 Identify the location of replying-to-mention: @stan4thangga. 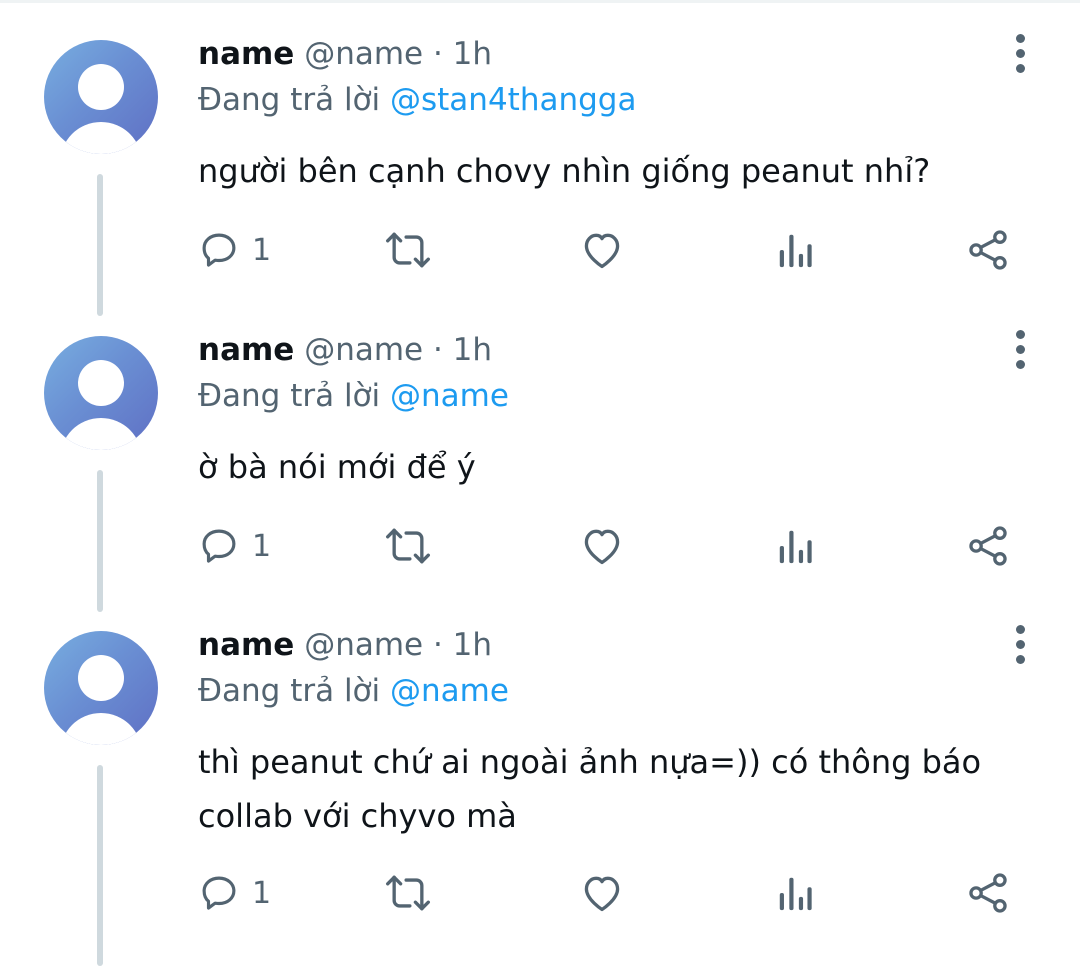
(513, 100).